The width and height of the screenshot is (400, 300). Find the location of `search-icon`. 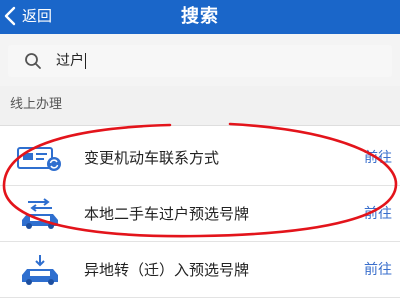

search-icon is located at coordinates (33, 61).